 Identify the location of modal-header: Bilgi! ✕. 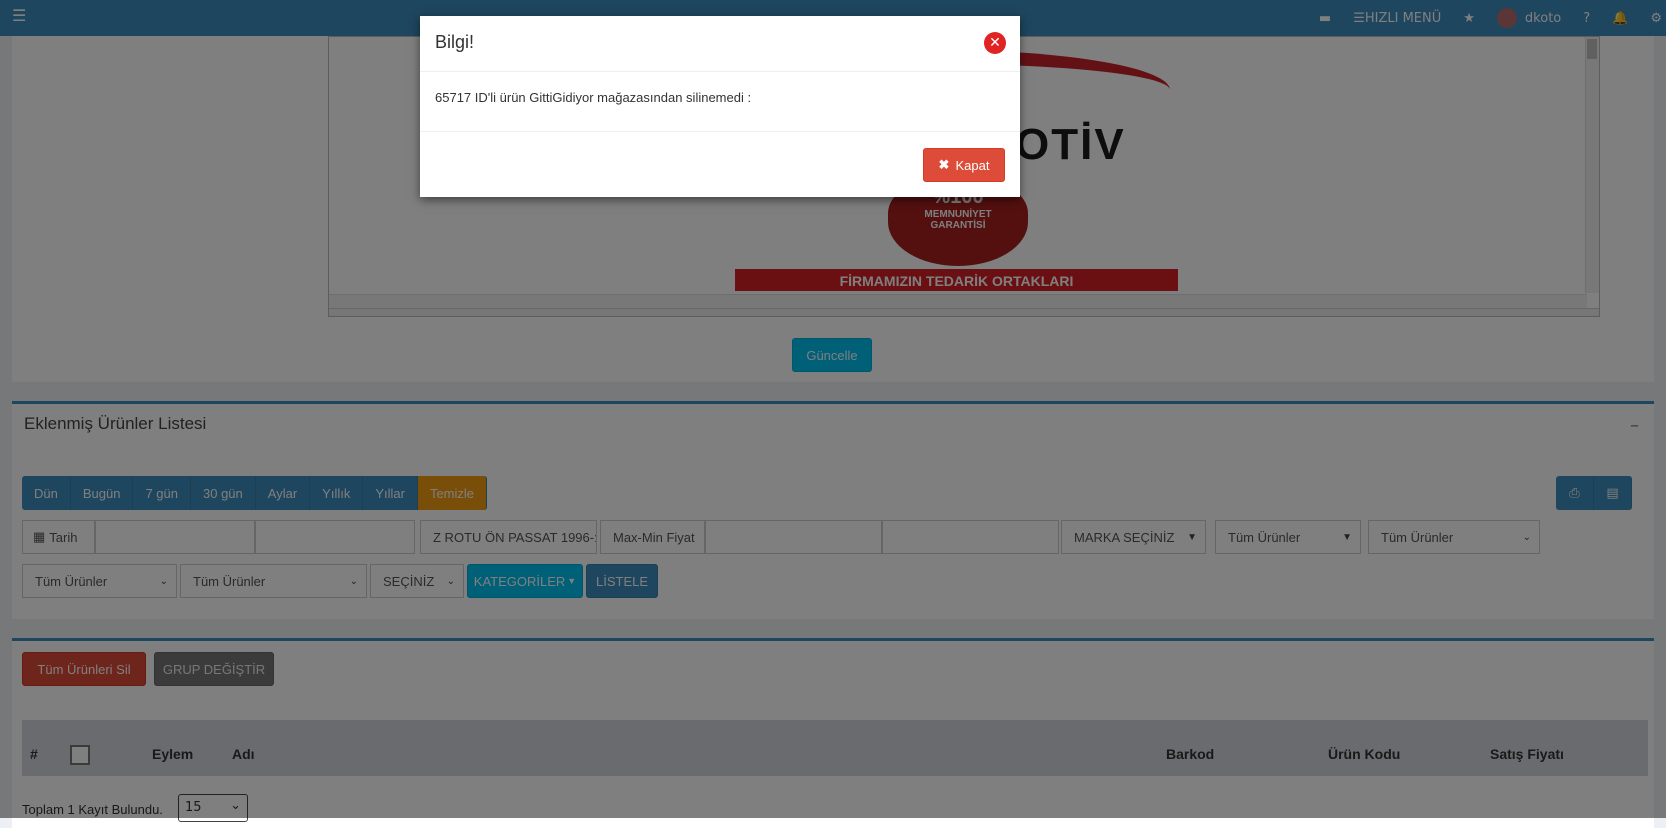
(720, 44).